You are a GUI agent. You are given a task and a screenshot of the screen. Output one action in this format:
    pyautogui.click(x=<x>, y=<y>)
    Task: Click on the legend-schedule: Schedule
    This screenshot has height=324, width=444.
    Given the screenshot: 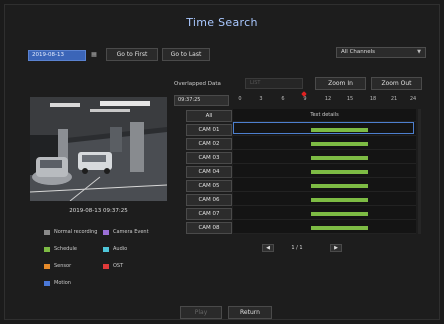 What is the action you would take?
    pyautogui.click(x=60, y=249)
    